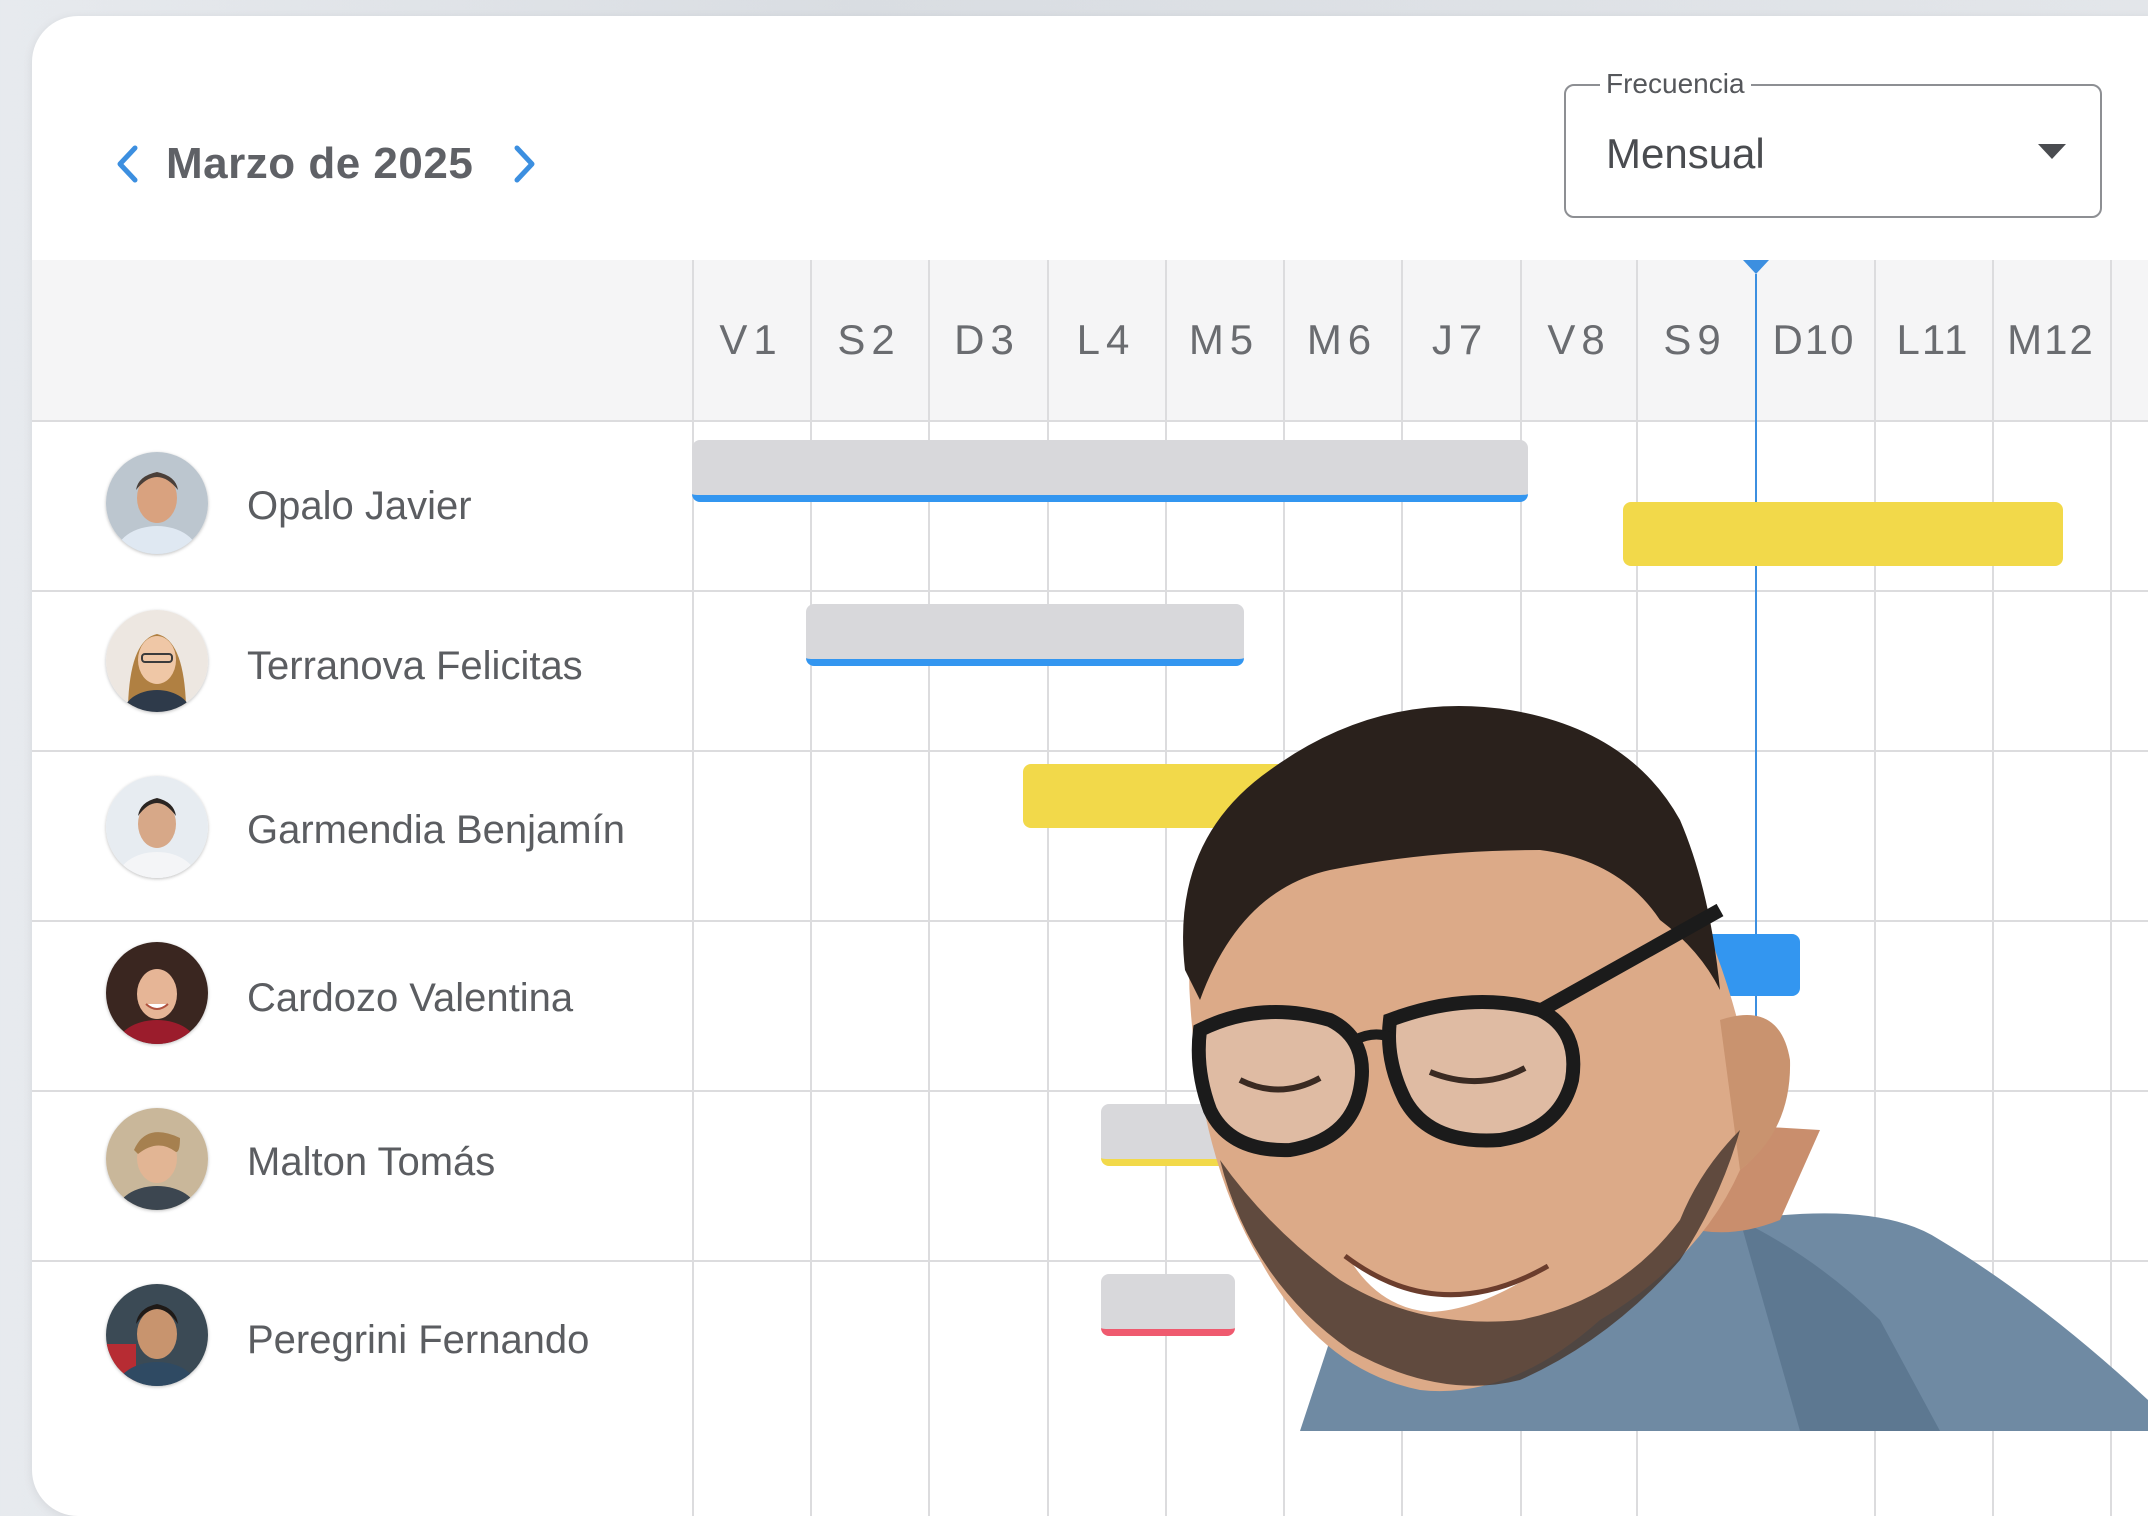 This screenshot has width=2148, height=1516. What do you see at coordinates (1933, 339) in the screenshot?
I see `day-header: L11` at bounding box center [1933, 339].